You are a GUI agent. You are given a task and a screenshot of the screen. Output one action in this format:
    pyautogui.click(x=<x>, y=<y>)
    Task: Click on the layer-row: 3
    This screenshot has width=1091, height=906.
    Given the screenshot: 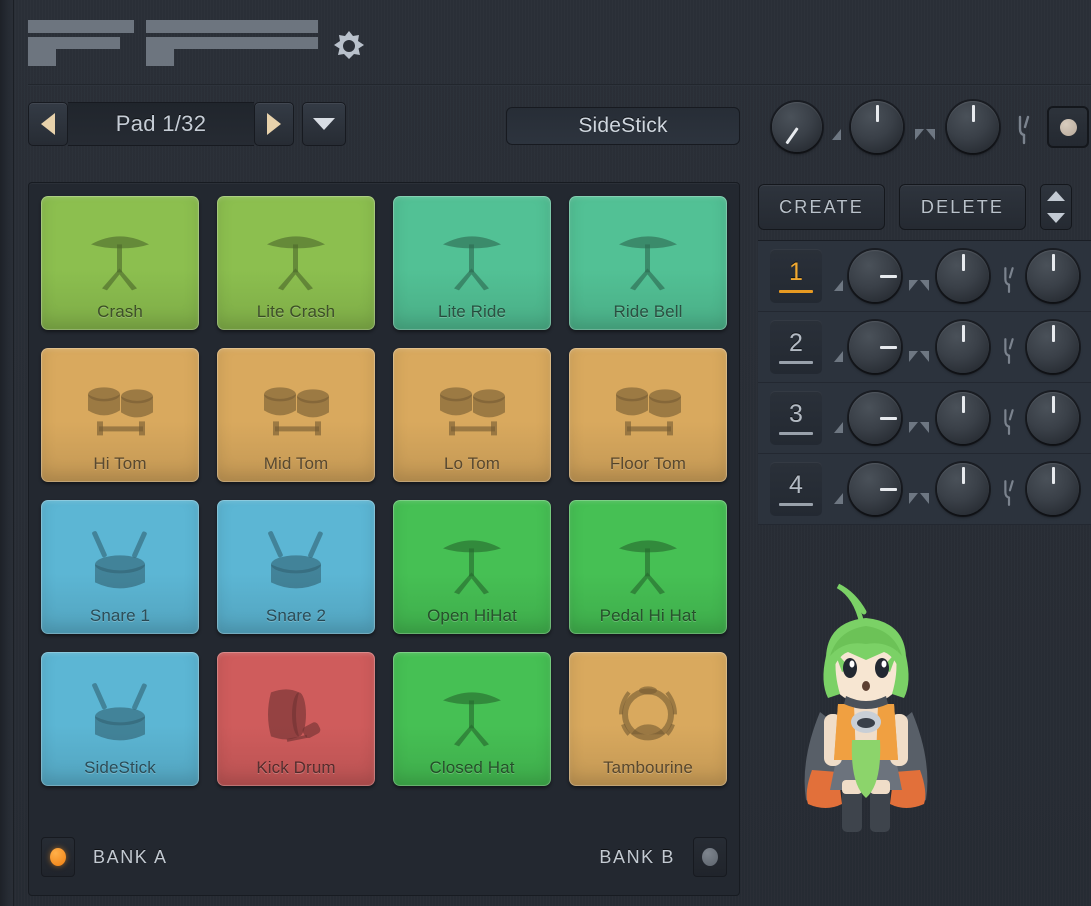 What is the action you would take?
    pyautogui.click(x=924, y=418)
    